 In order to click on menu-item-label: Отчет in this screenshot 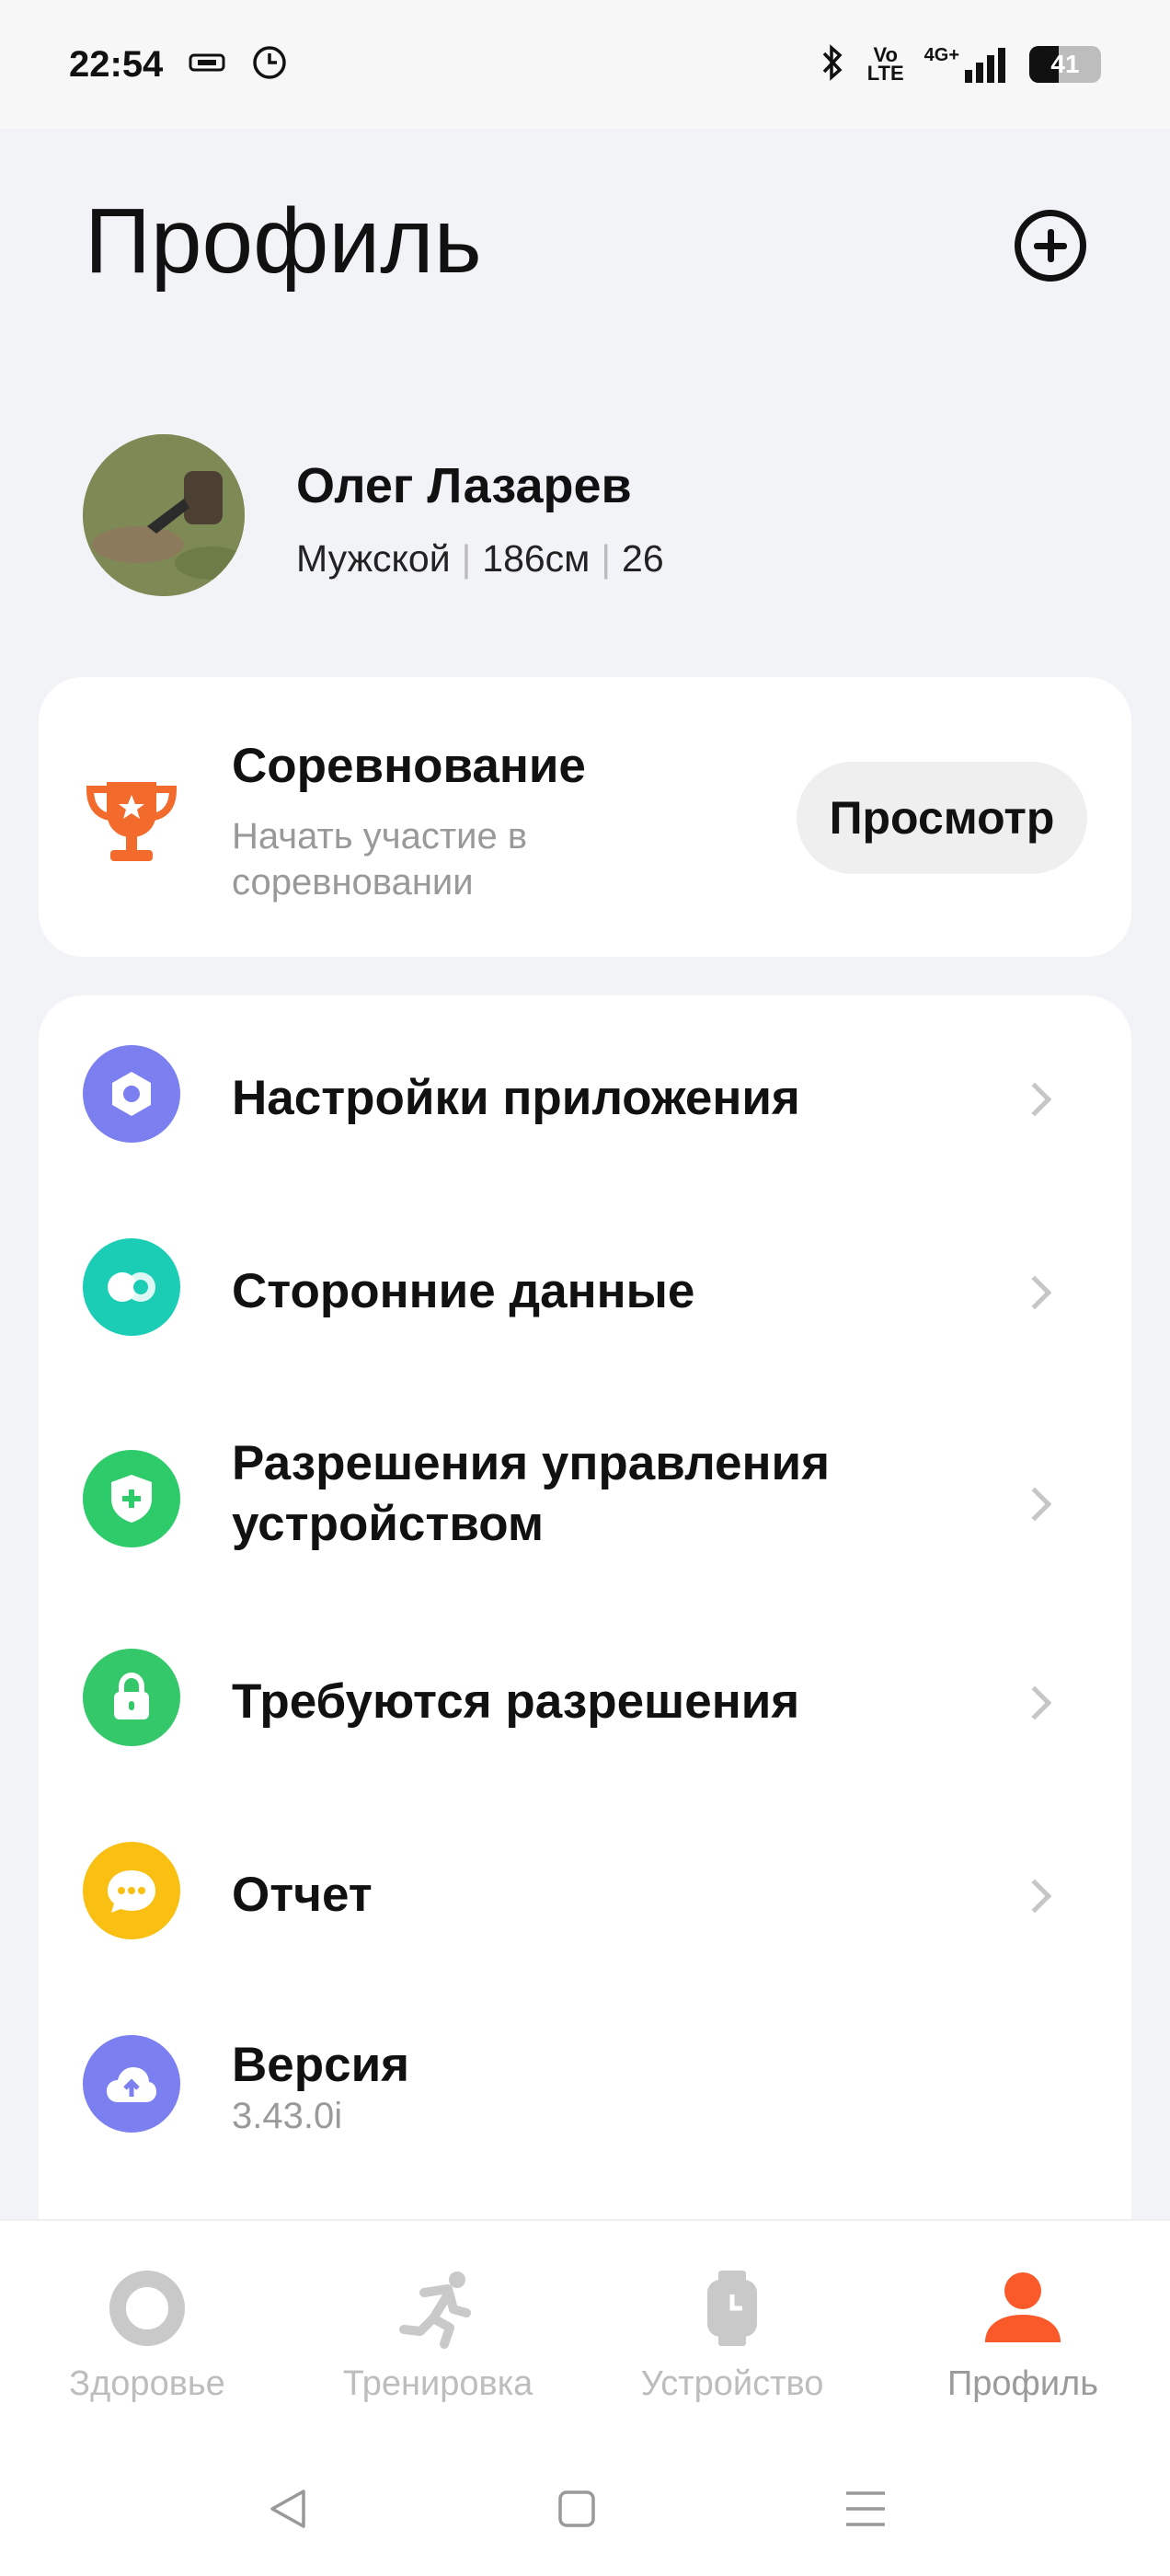, I will do `click(302, 1895)`.